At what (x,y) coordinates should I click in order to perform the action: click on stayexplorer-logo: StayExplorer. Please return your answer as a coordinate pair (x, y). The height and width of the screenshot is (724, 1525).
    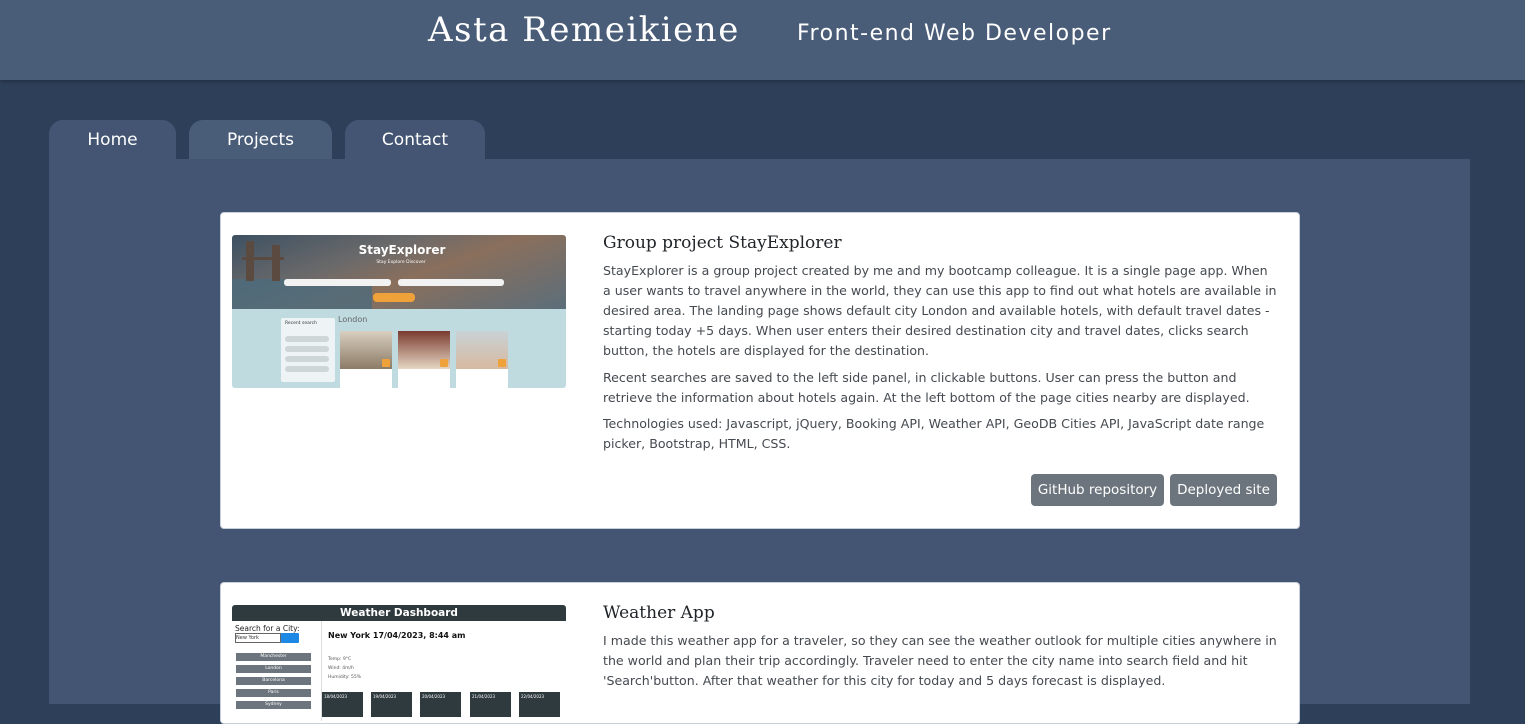
    Looking at the image, I should click on (402, 250).